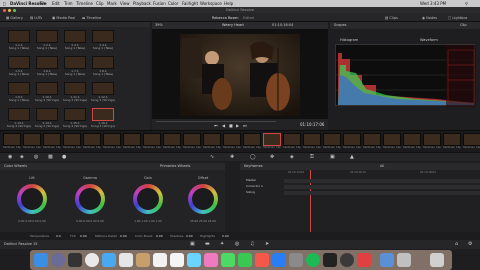  I want to click on facetime-icon, so click(245, 260).